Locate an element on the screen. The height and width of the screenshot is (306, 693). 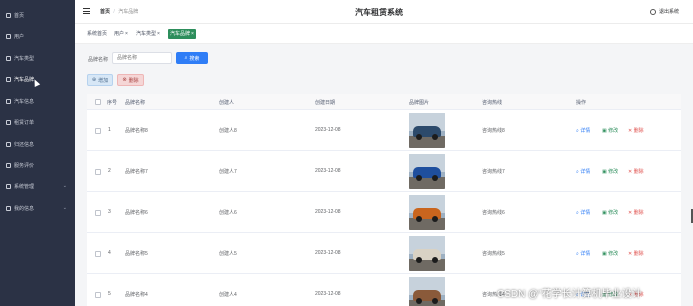
row-index: 5 is located at coordinates (109, 294).